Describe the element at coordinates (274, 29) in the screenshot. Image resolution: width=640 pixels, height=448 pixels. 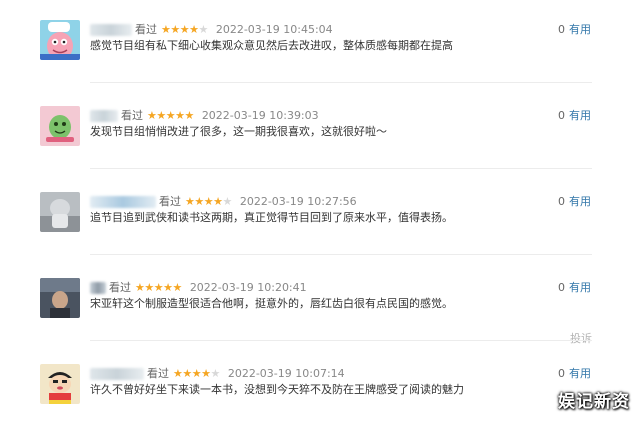
I see `review-time: 2022-03-19 10:45:04` at that location.